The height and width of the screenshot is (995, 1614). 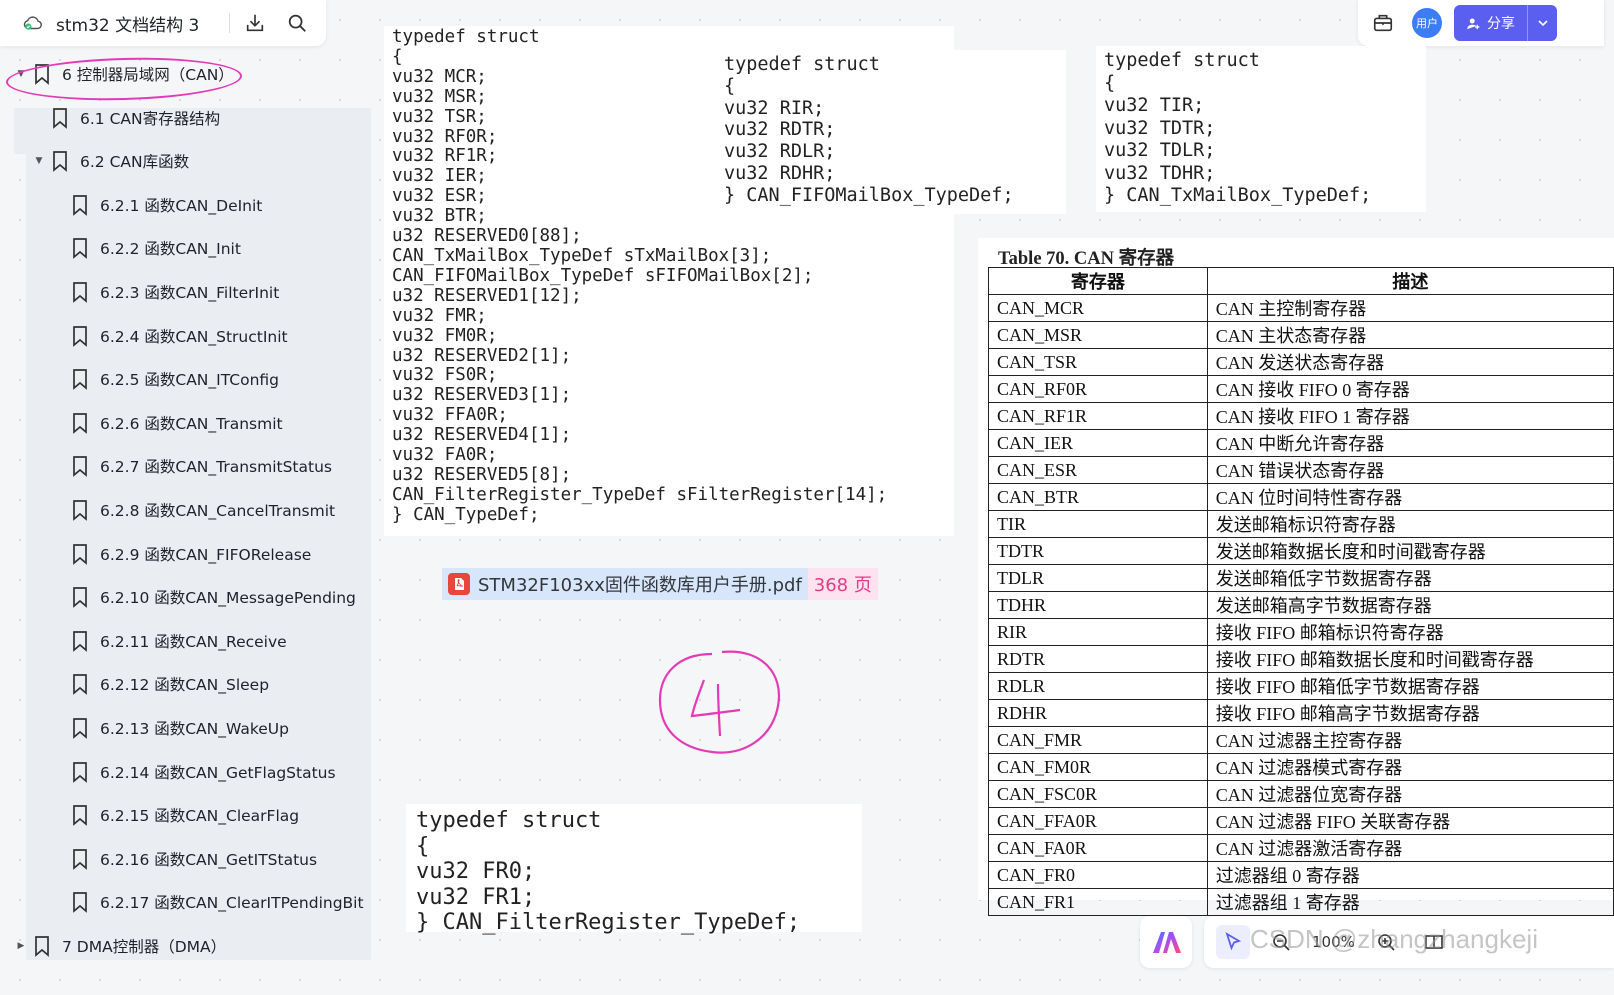 What do you see at coordinates (1098, 794) in the screenshot?
I see `cell-register: CAN_FSC0R` at bounding box center [1098, 794].